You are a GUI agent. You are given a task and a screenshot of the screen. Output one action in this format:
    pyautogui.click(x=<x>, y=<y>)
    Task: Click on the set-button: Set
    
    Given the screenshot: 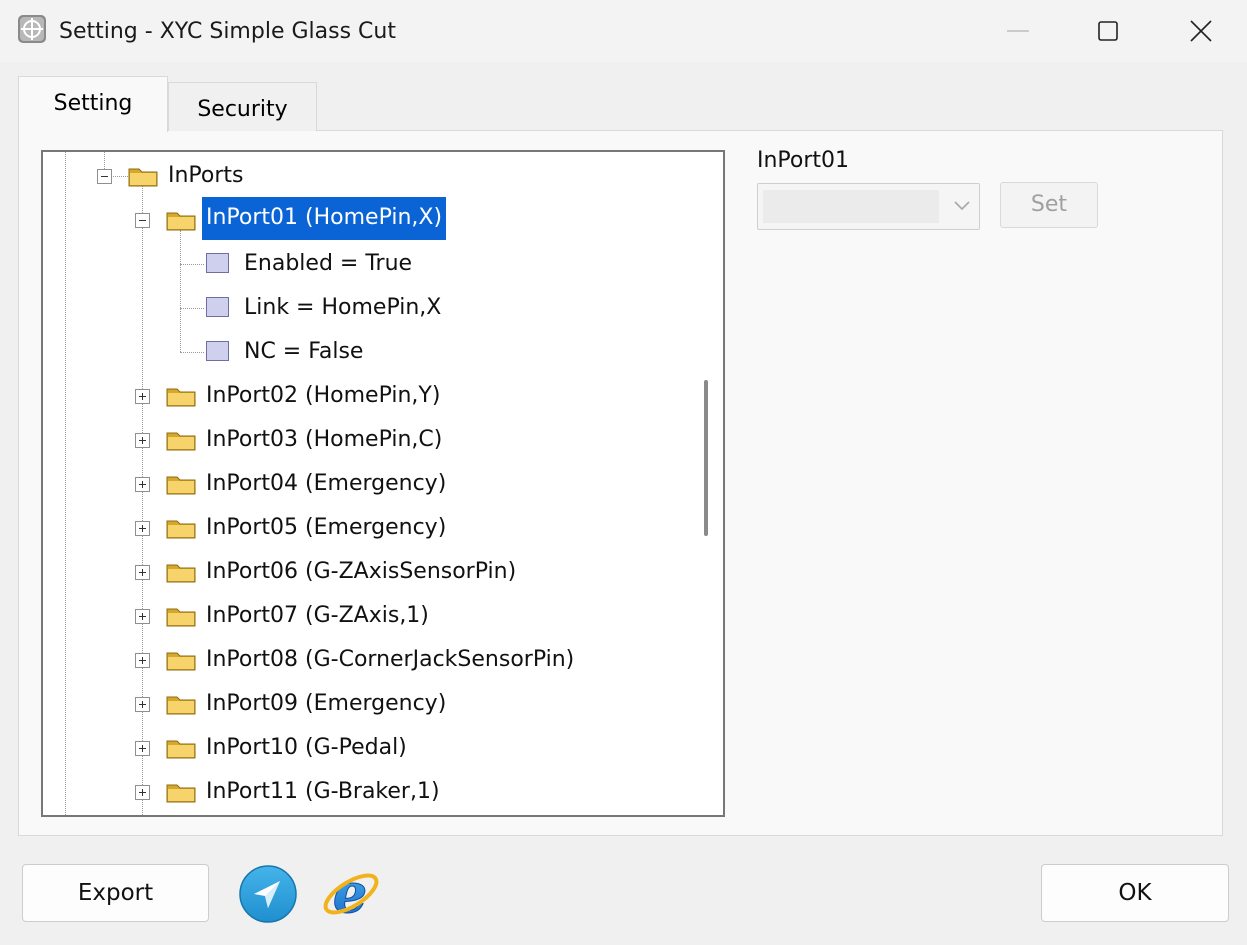 What is the action you would take?
    pyautogui.click(x=1049, y=205)
    